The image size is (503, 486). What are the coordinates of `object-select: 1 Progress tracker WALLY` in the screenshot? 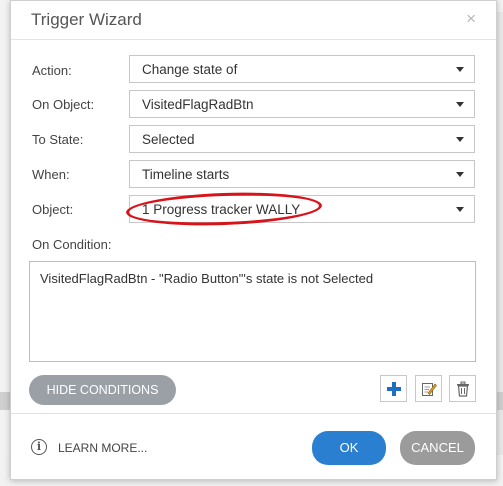 It's located at (302, 209).